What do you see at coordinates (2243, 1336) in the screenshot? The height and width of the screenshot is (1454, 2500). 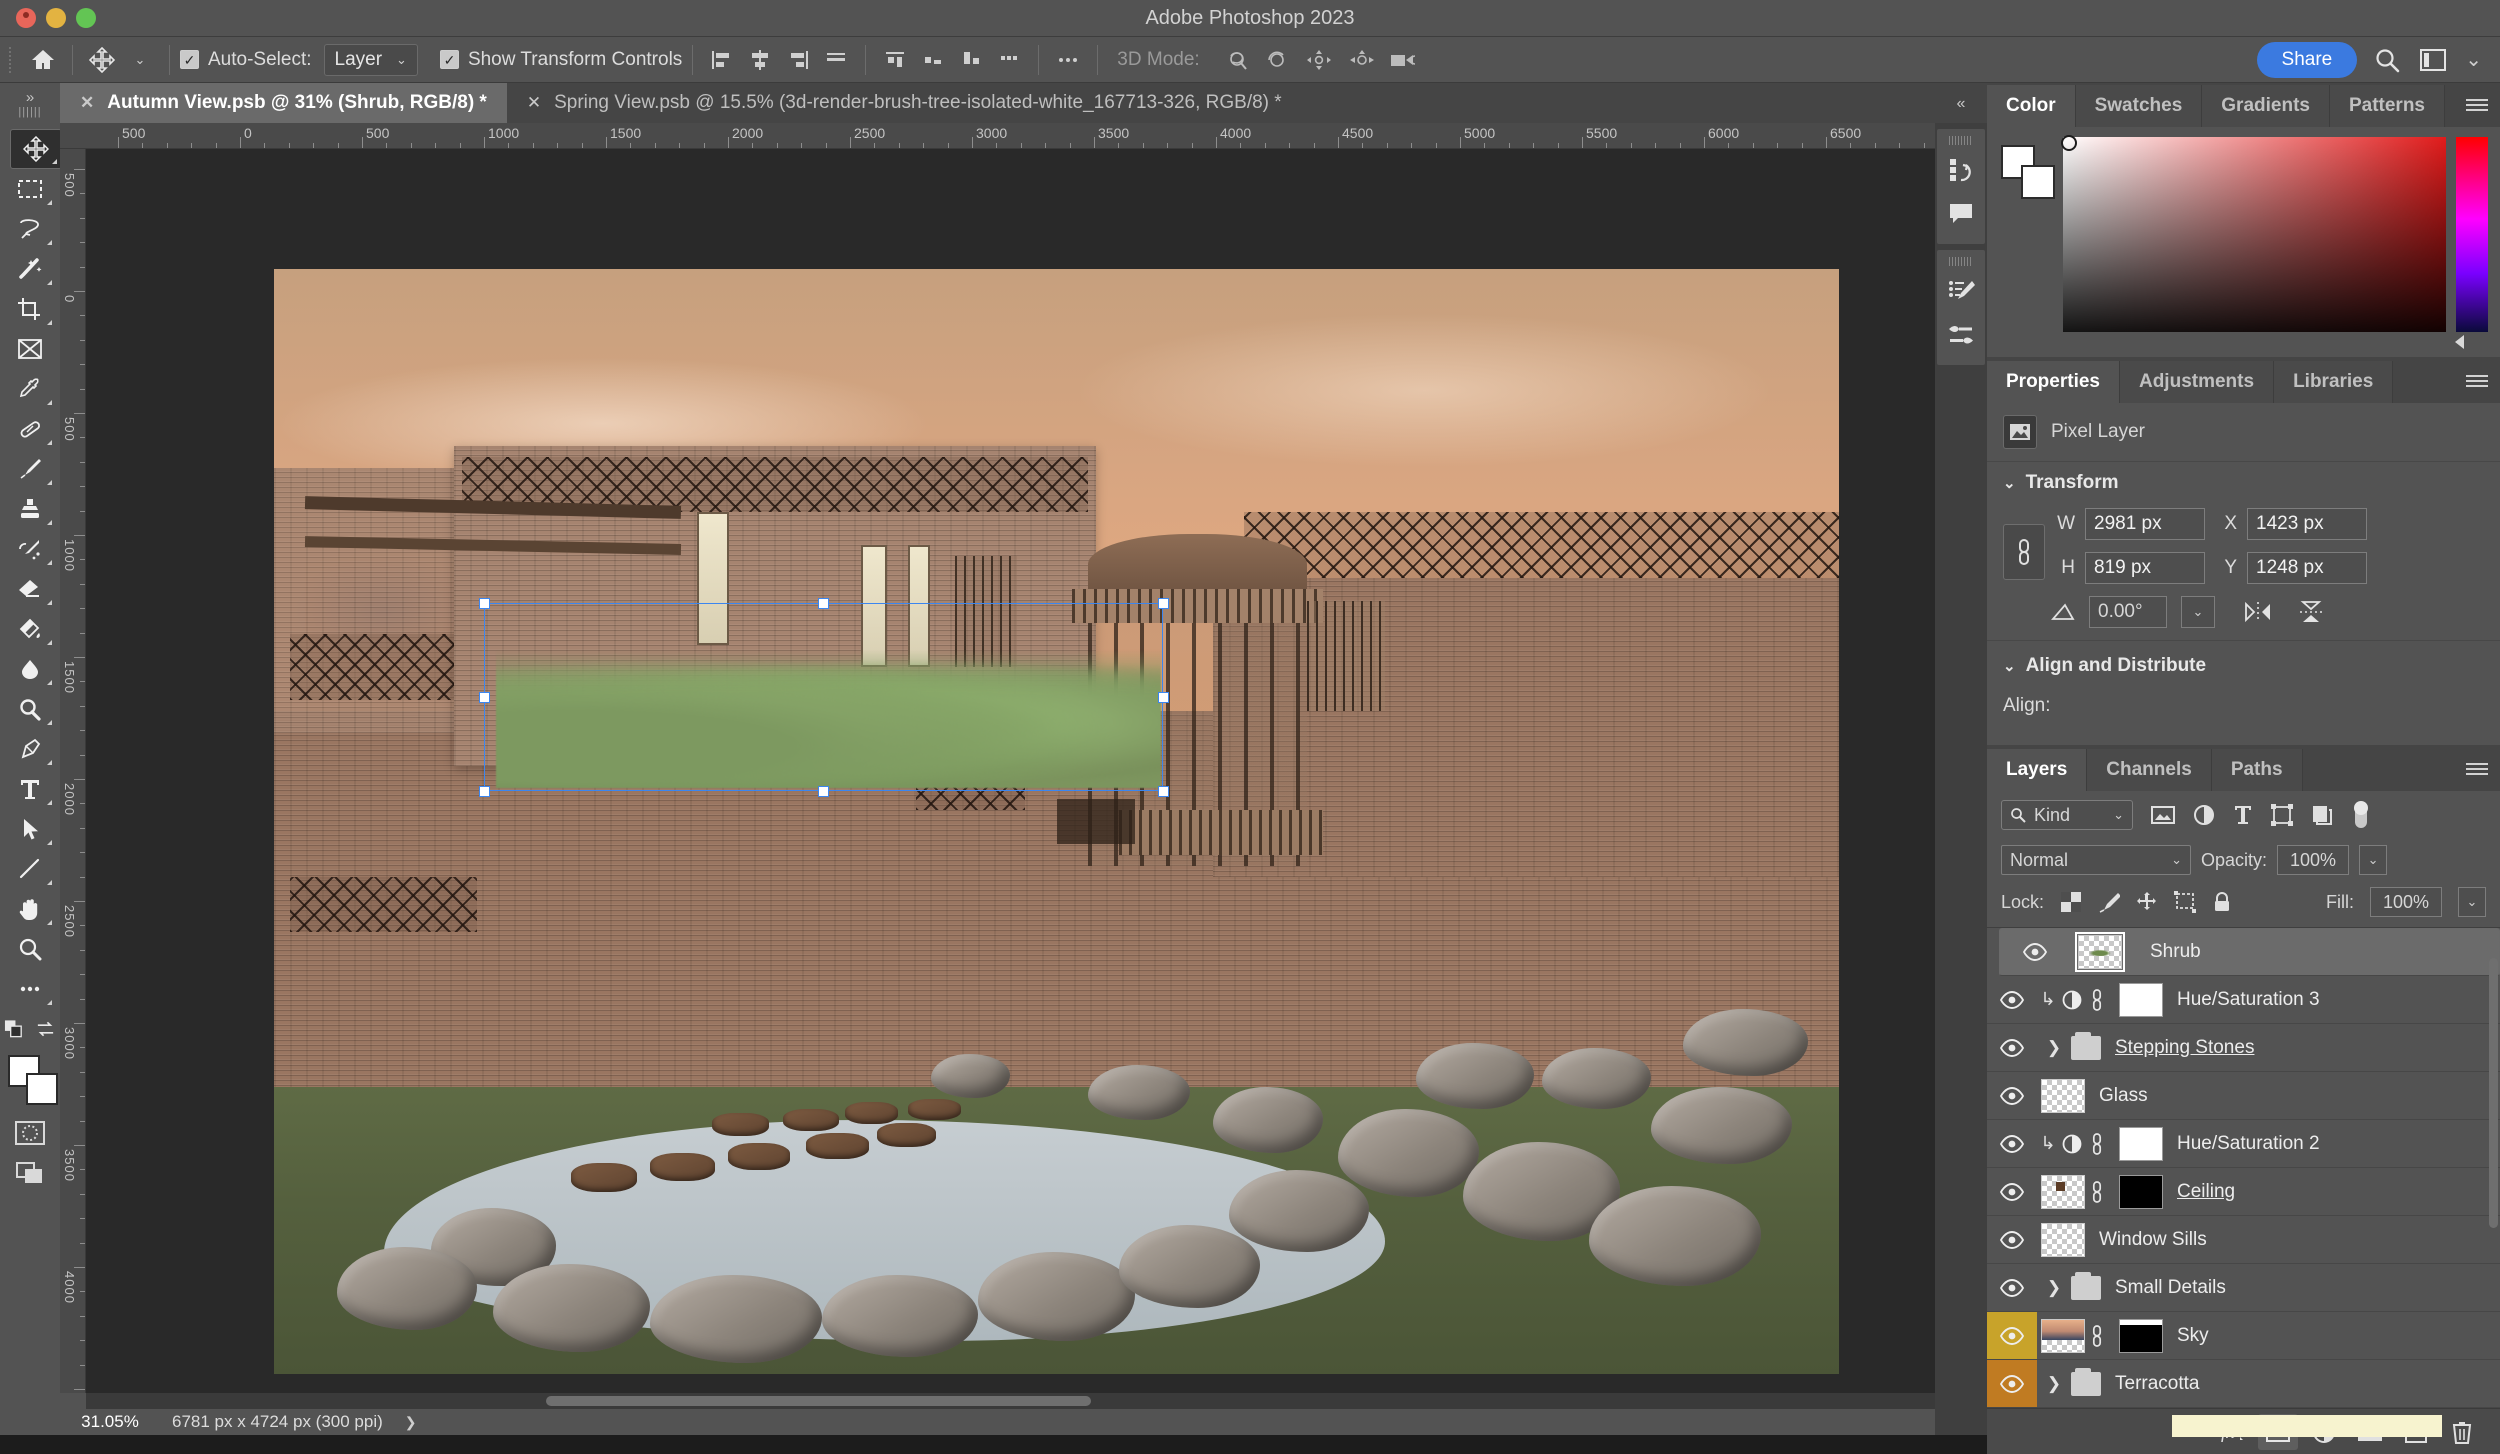 I see `table-row: Sky` at bounding box center [2243, 1336].